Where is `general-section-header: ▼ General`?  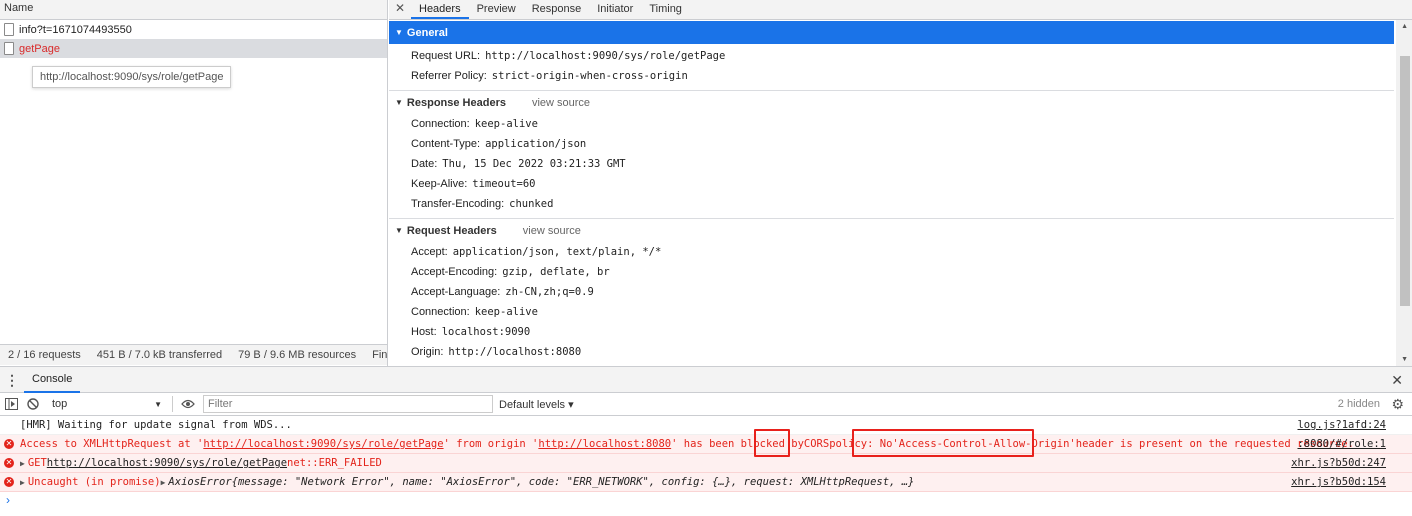 general-section-header: ▼ General is located at coordinates (891, 32).